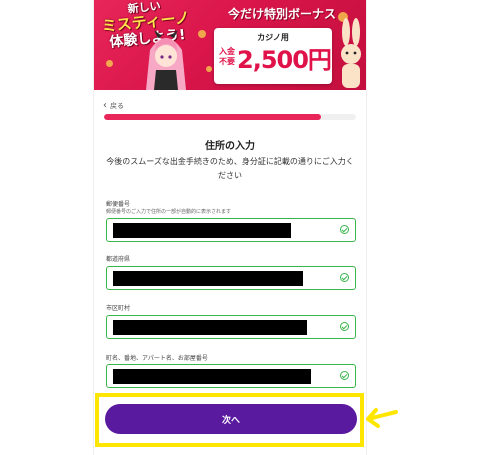 This screenshot has width=488, height=455. I want to click on mascot-illustration, so click(166, 60).